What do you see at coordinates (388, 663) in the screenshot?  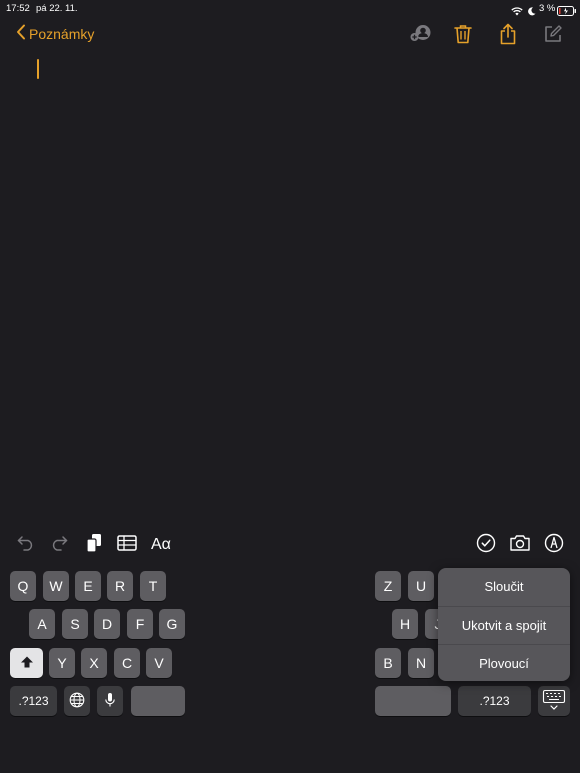 I see `key-b: B` at bounding box center [388, 663].